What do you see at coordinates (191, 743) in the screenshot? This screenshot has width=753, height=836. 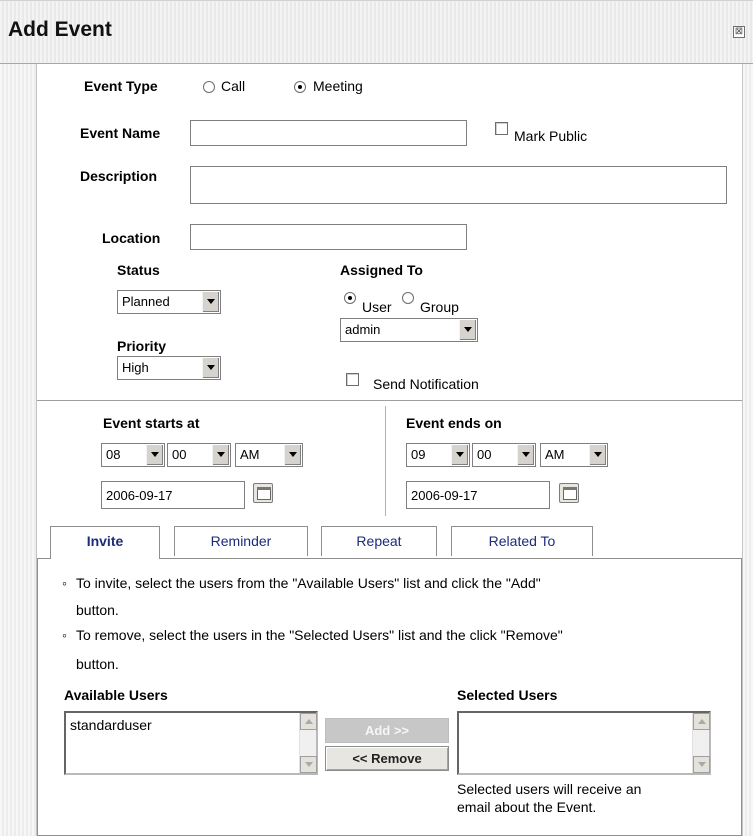 I see `available-users-list: standarduser` at bounding box center [191, 743].